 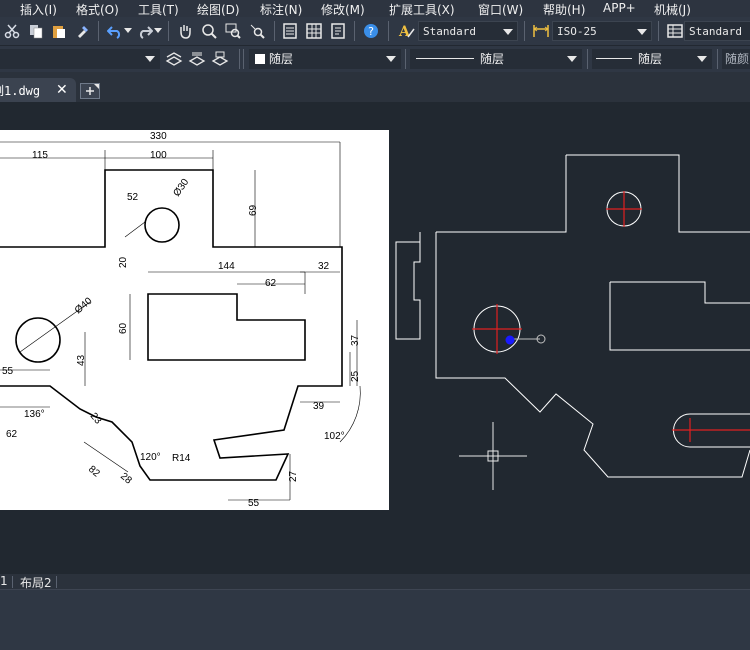 What do you see at coordinates (209, 31) in the screenshot?
I see `zoom-realtime-icon` at bounding box center [209, 31].